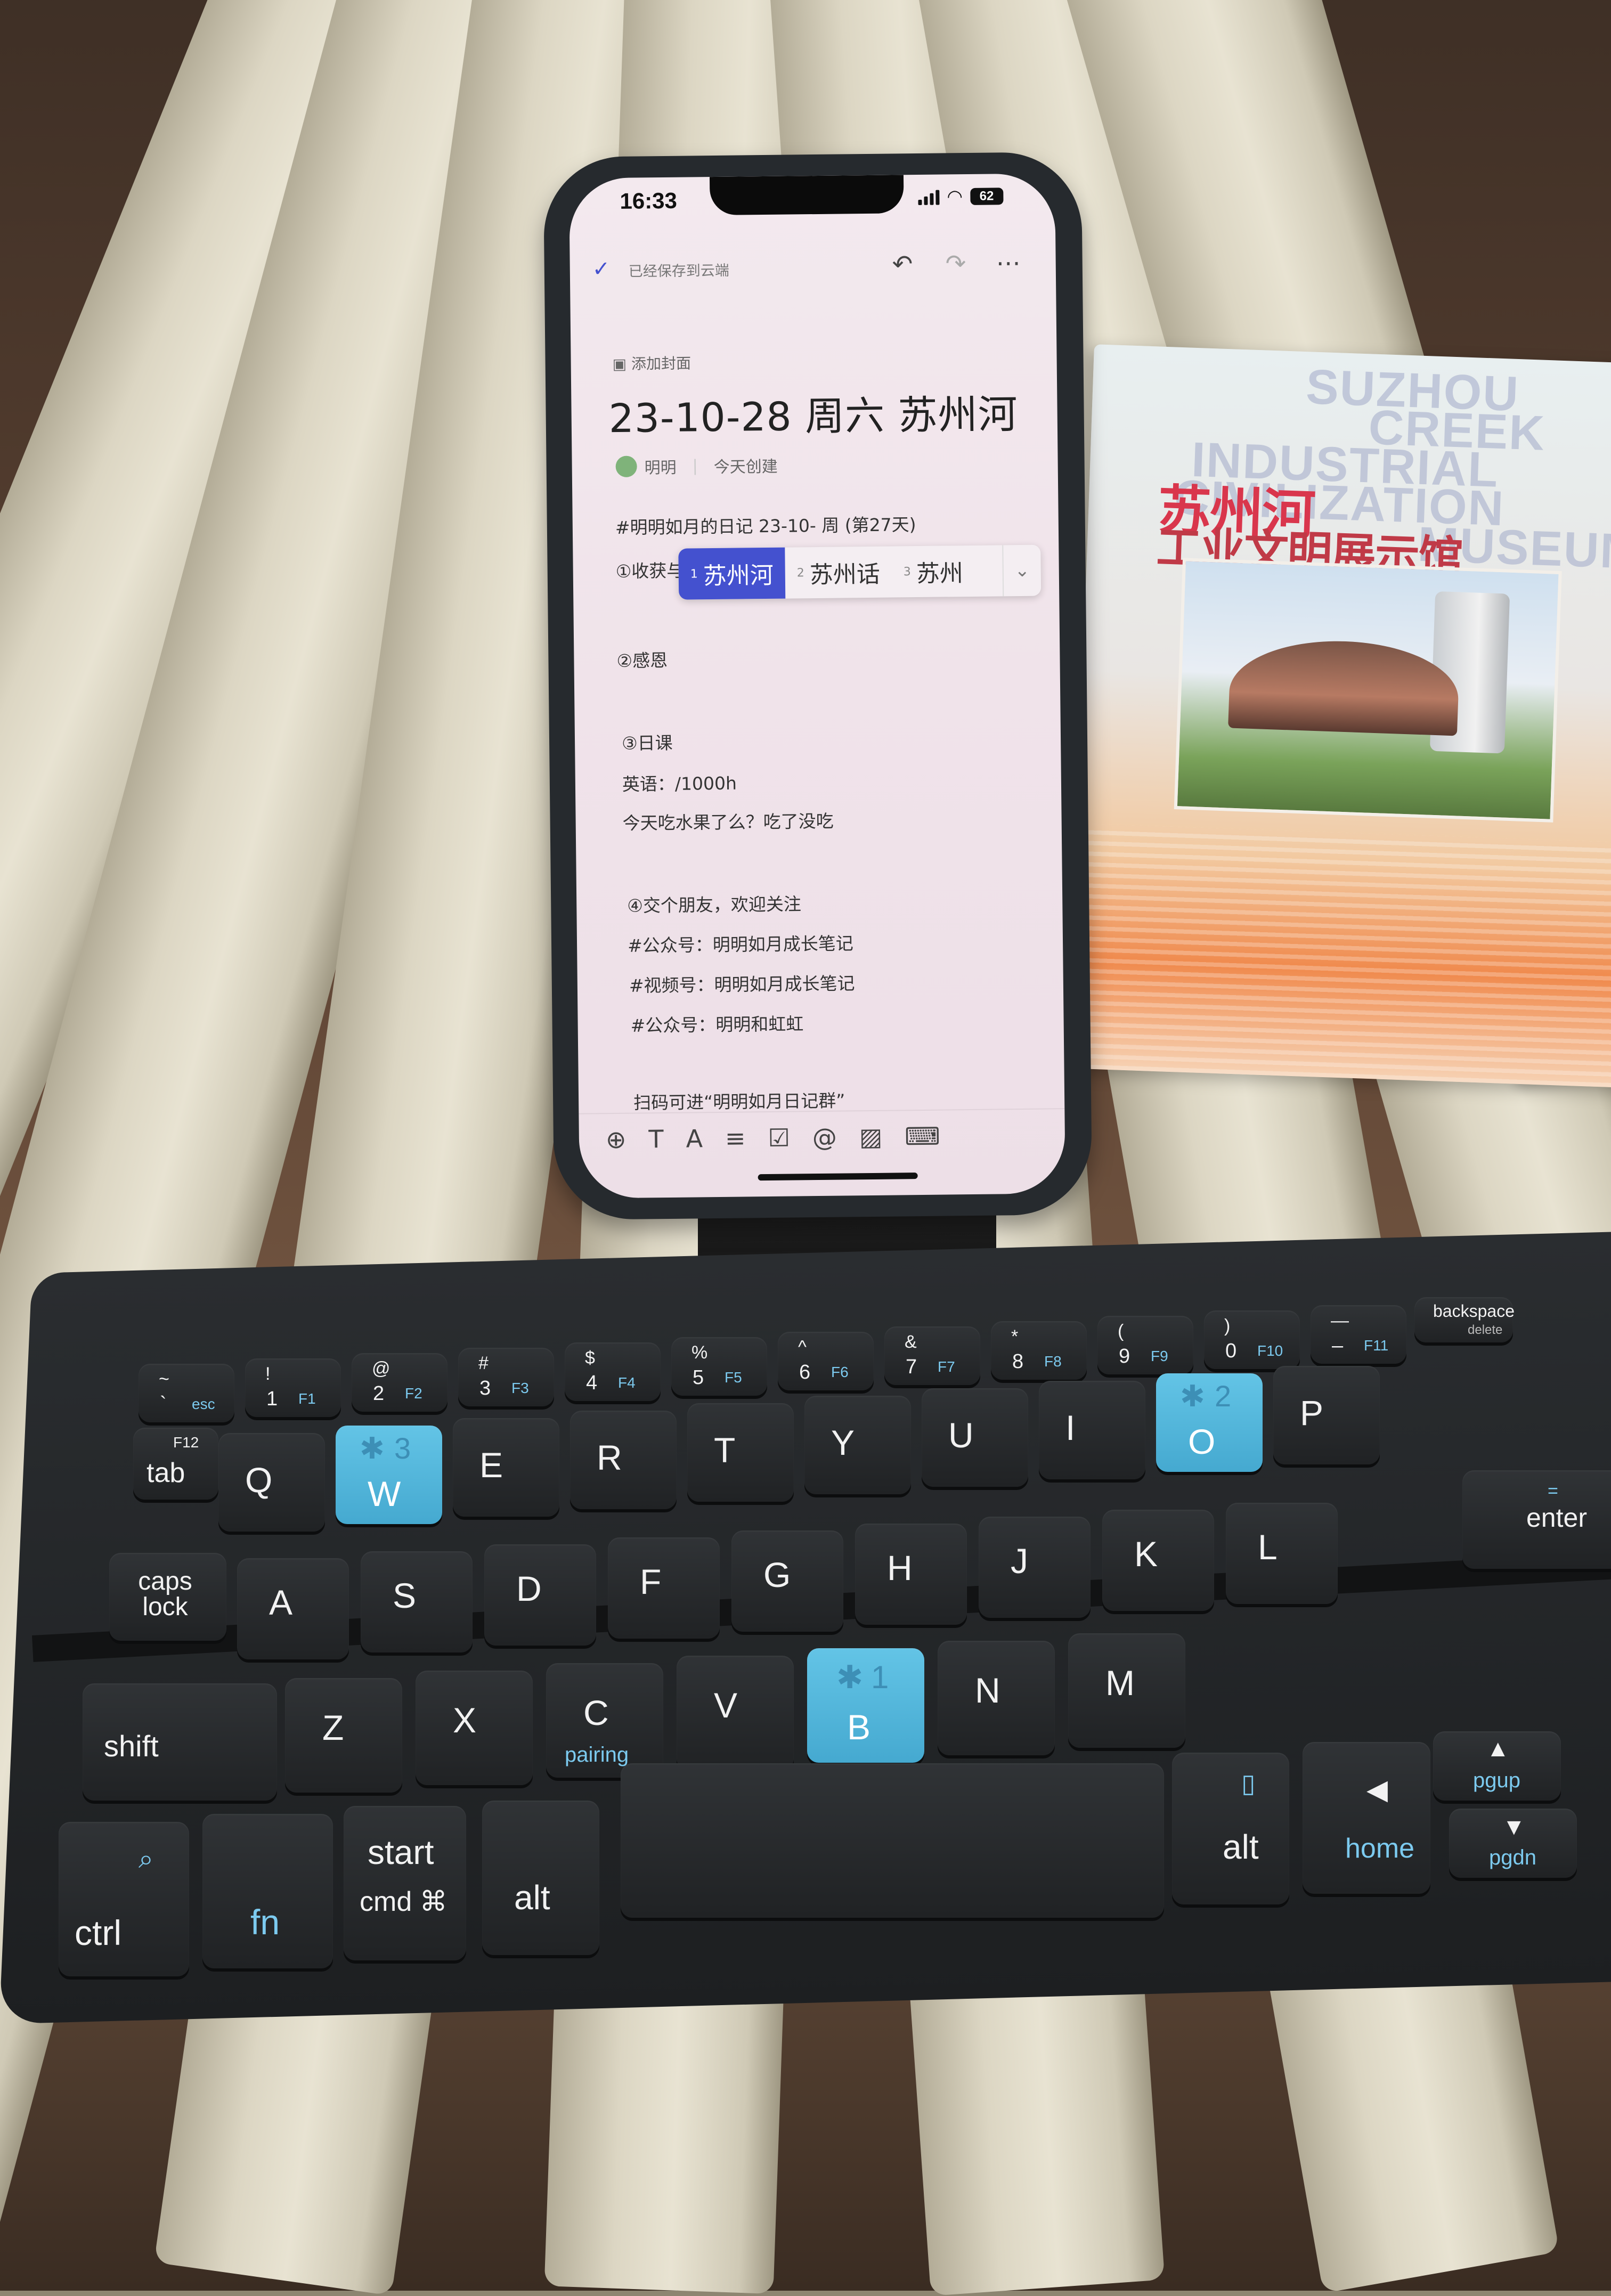 The image size is (1611, 2296). I want to click on number-key: (9 F9, so click(1145, 1345).